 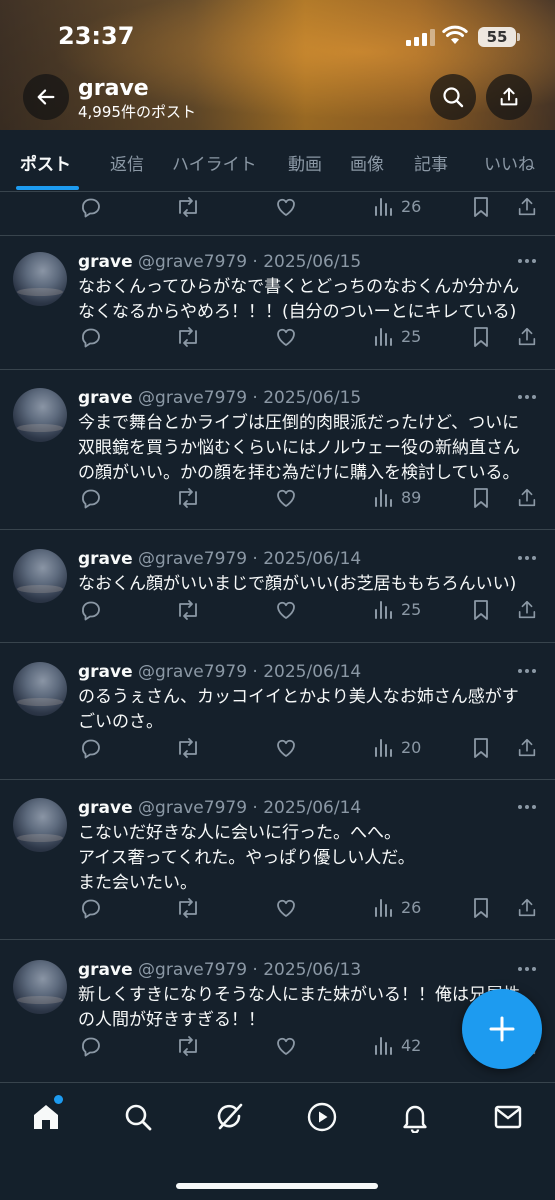 I want to click on search-button, so click(x=453, y=97).